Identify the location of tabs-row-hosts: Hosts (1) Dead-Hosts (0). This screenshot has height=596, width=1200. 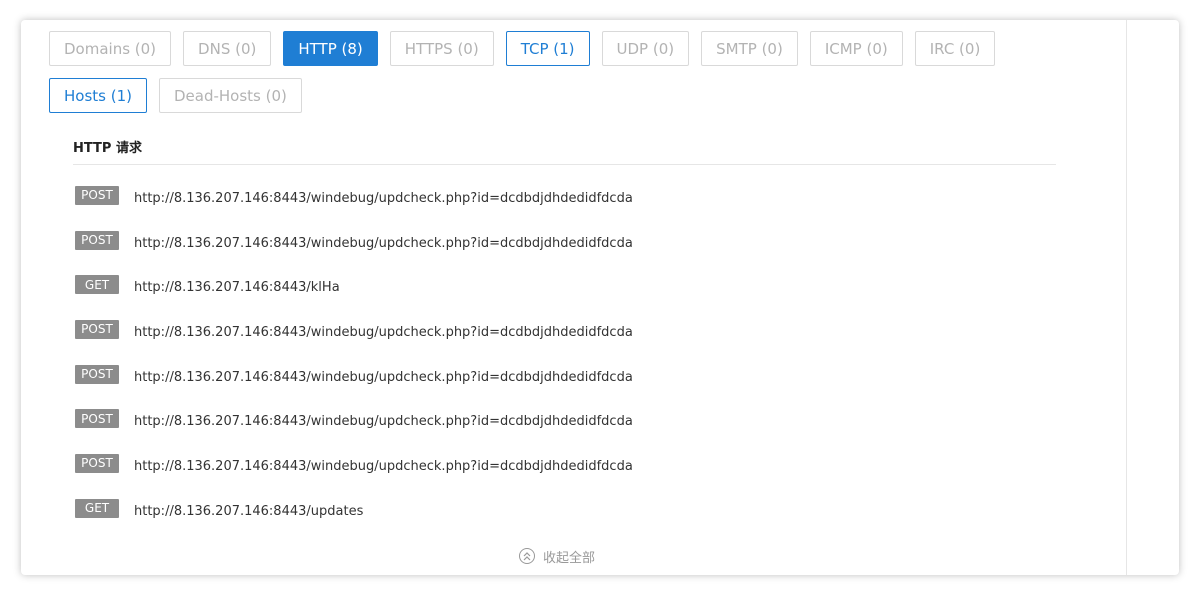
(181, 95).